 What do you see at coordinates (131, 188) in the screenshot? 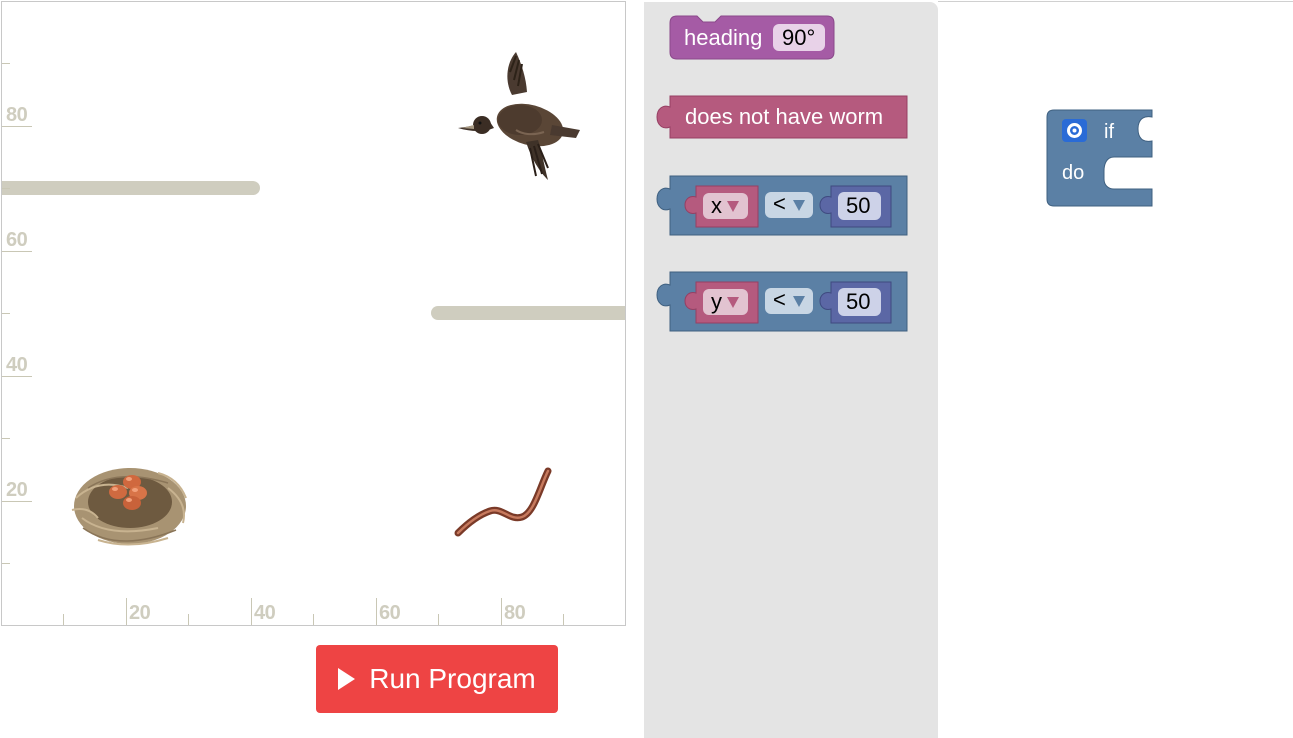
I see `wall-upper` at bounding box center [131, 188].